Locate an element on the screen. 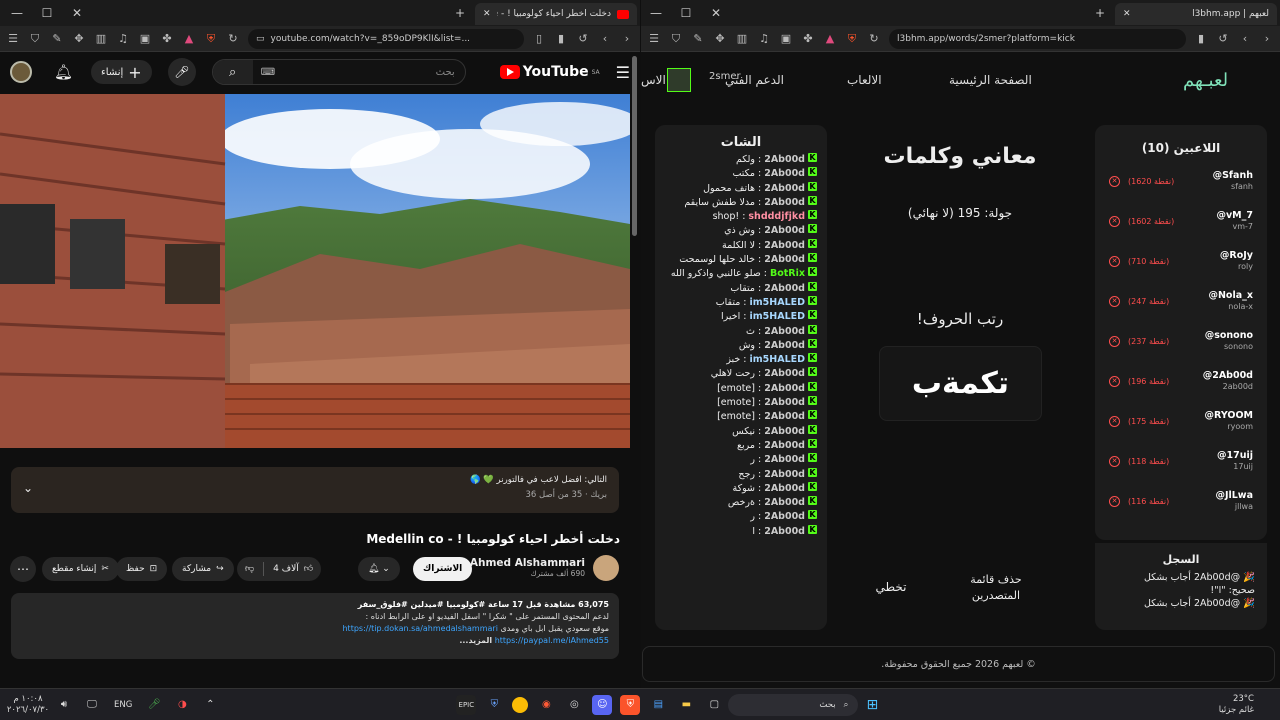 Image resolution: width=1280 pixels, height=720 pixels. forward-icon: › is located at coordinates (627, 39).